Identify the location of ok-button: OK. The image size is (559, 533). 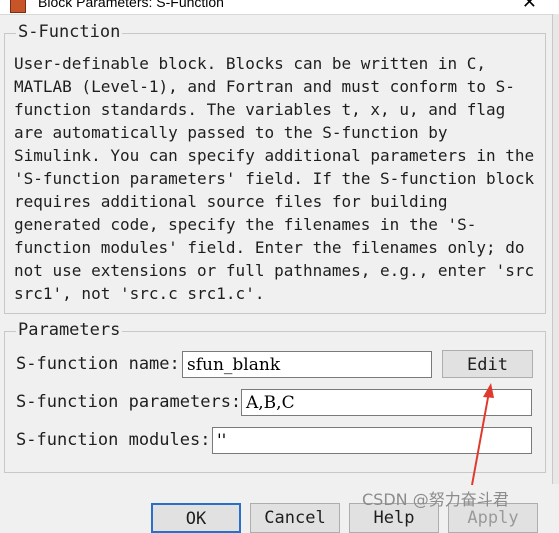
(196, 518).